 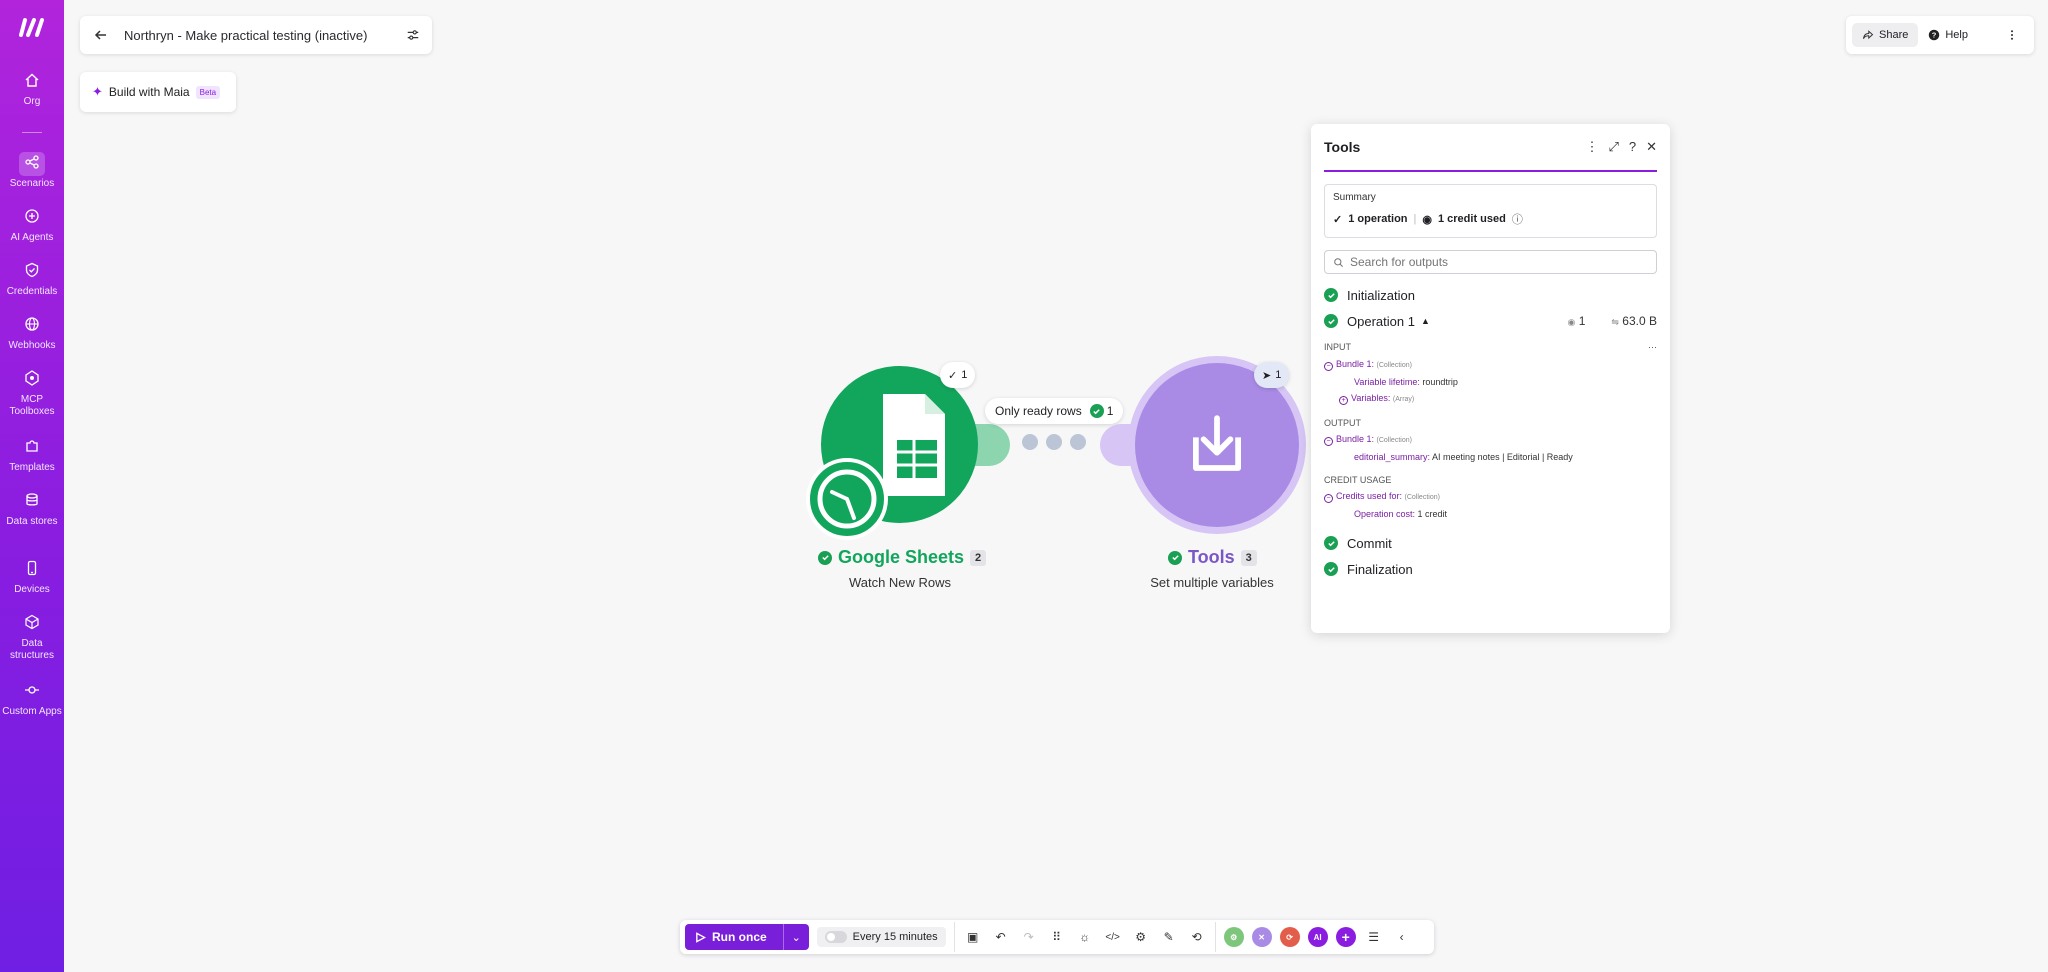 What do you see at coordinates (1374, 937) in the screenshot?
I see `explain-flow-icon: ☰` at bounding box center [1374, 937].